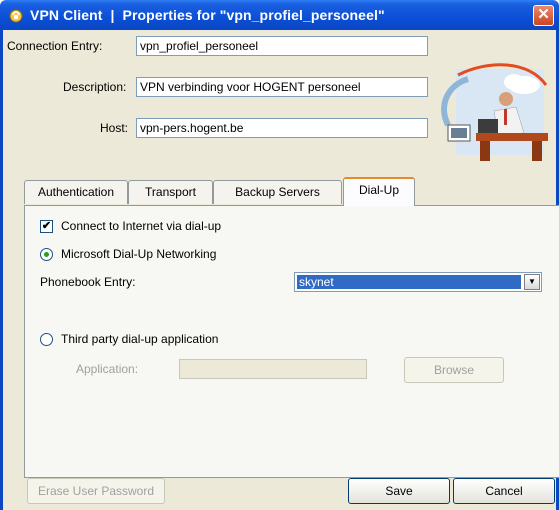 The height and width of the screenshot is (510, 559). I want to click on close-button: ✕, so click(543, 15).